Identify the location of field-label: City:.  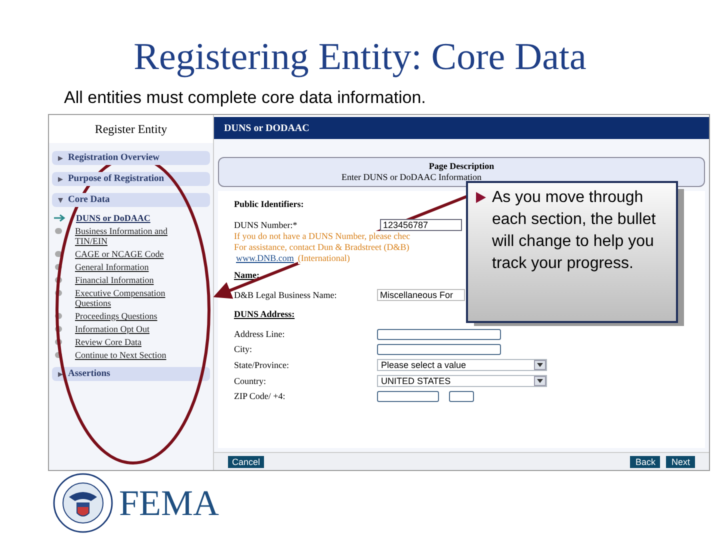
(244, 349).